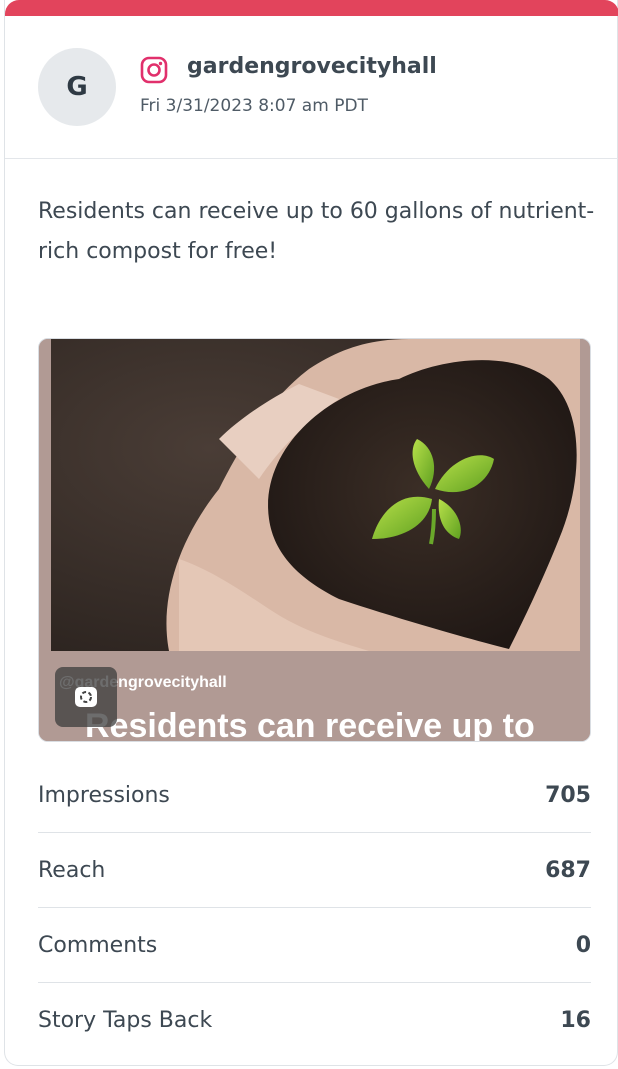  Describe the element at coordinates (154, 70) in the screenshot. I see `instagram-icon` at that location.